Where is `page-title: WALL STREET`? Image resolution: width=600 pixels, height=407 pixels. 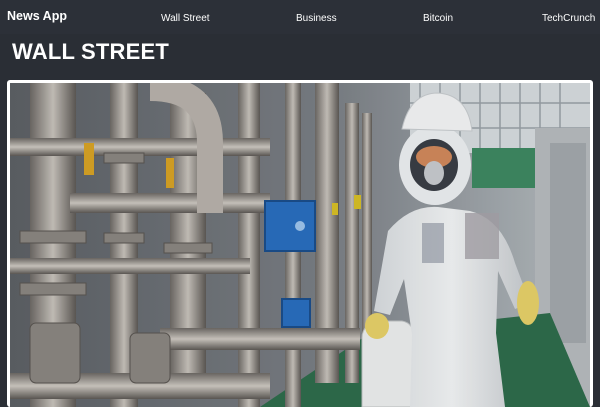
page-title: WALL STREET is located at coordinates (91, 51).